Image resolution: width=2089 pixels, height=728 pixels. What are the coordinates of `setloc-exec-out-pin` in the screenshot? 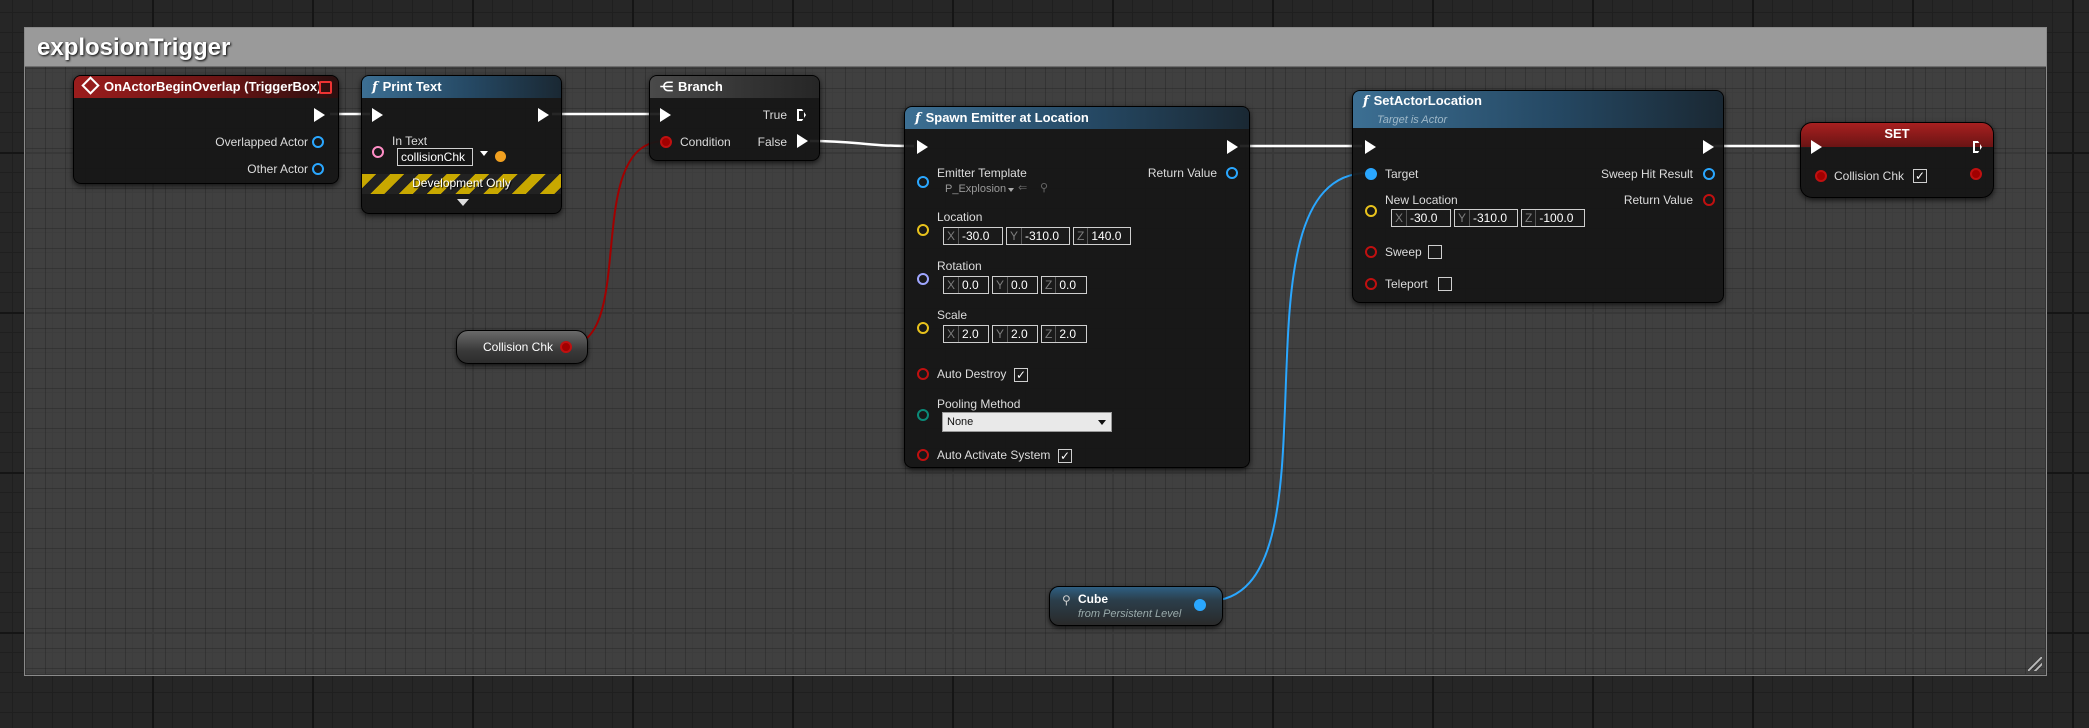 It's located at (1708, 147).